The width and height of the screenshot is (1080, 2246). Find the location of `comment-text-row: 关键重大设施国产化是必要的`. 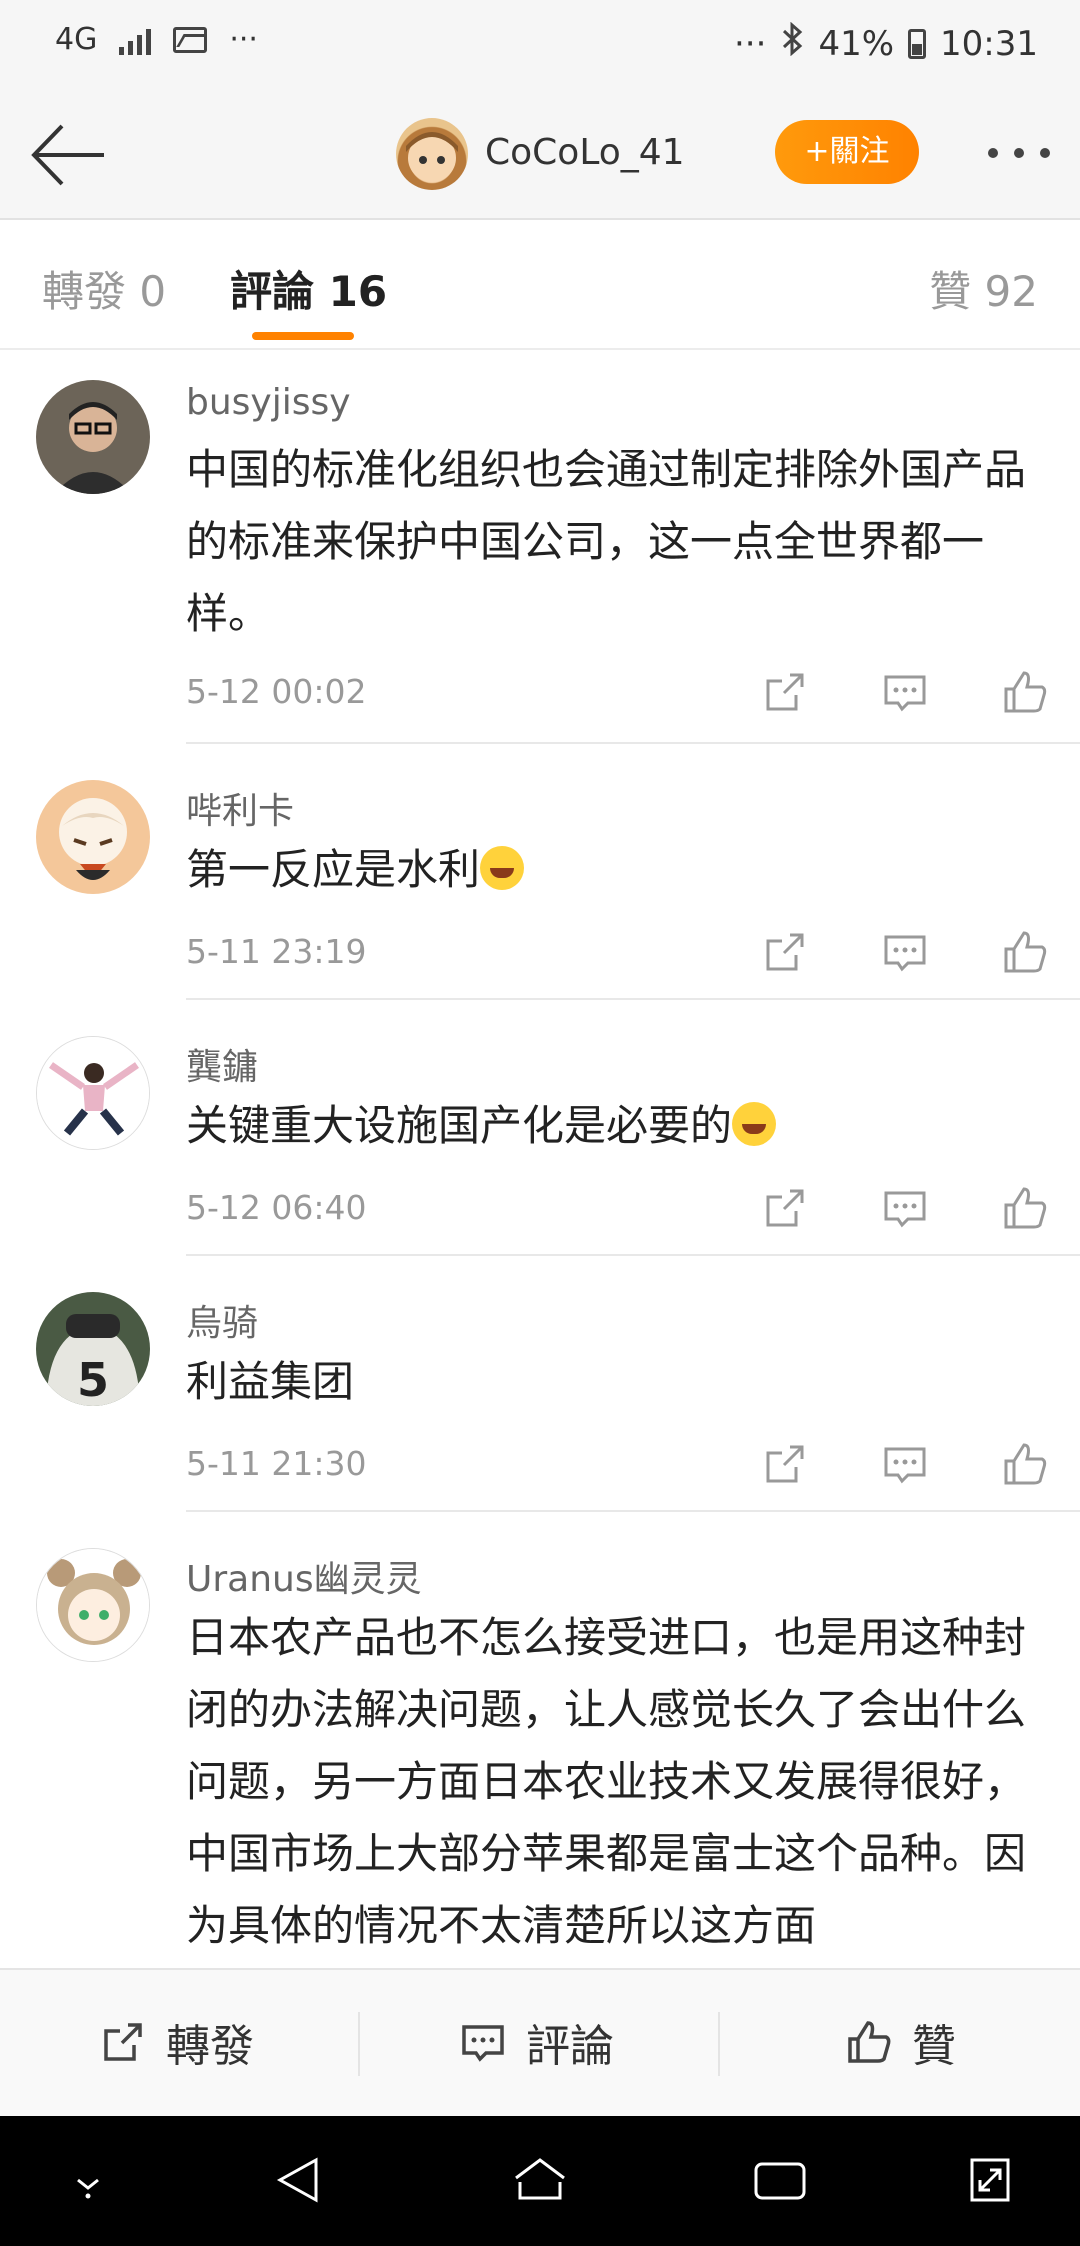

comment-text-row: 关键重大设施国产化是必要的 is located at coordinates (621, 1126).